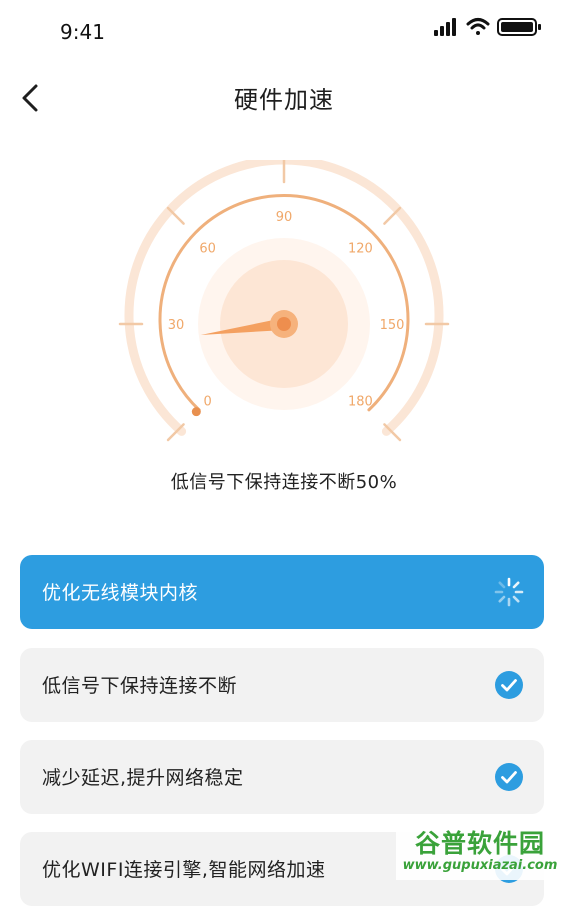 The width and height of the screenshot is (568, 906). What do you see at coordinates (284, 482) in the screenshot?
I see `progress-status-text: 低信号下保持连接不断50%` at bounding box center [284, 482].